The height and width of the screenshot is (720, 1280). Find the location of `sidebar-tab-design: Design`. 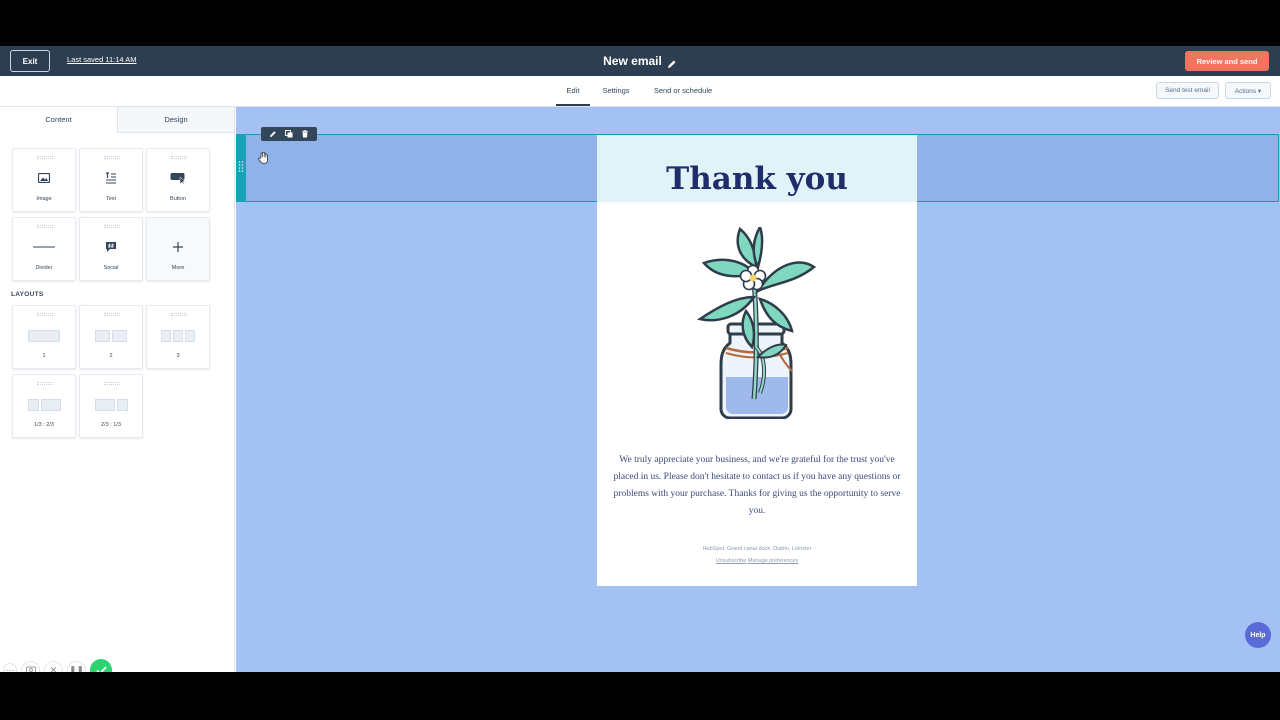

sidebar-tab-design: Design is located at coordinates (175, 120).